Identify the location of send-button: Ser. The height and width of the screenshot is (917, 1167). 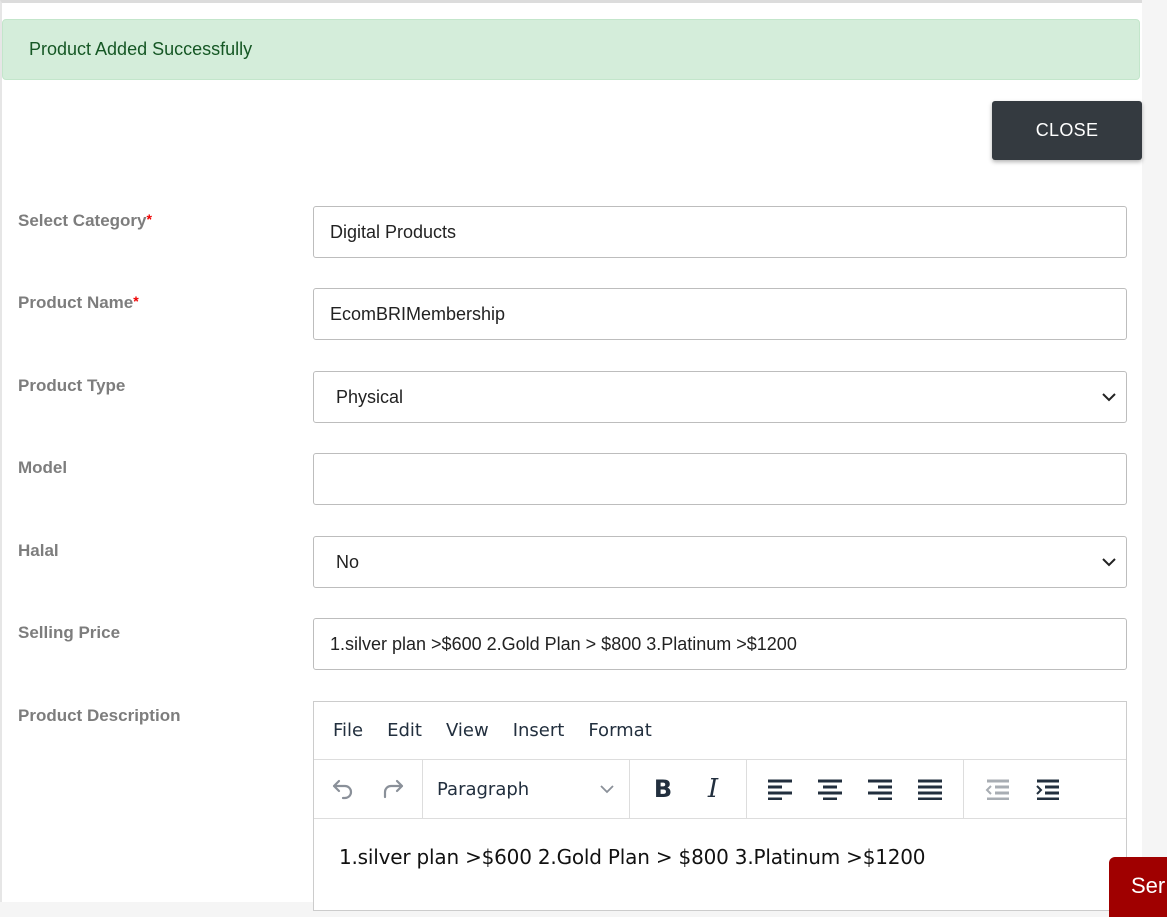
(1138, 887).